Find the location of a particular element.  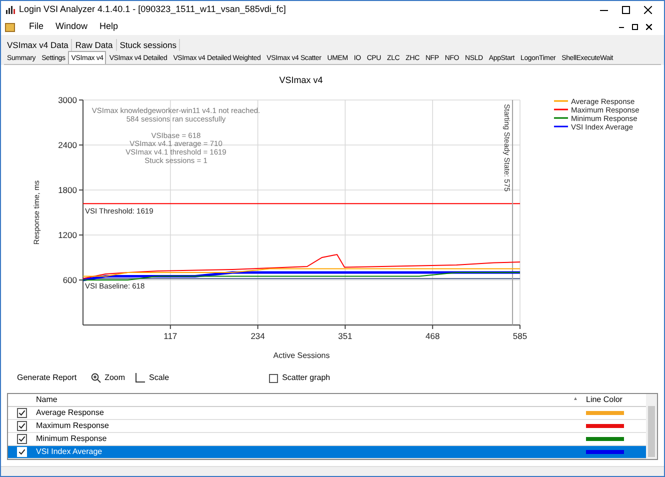

series-name: Average Response is located at coordinates (70, 413).